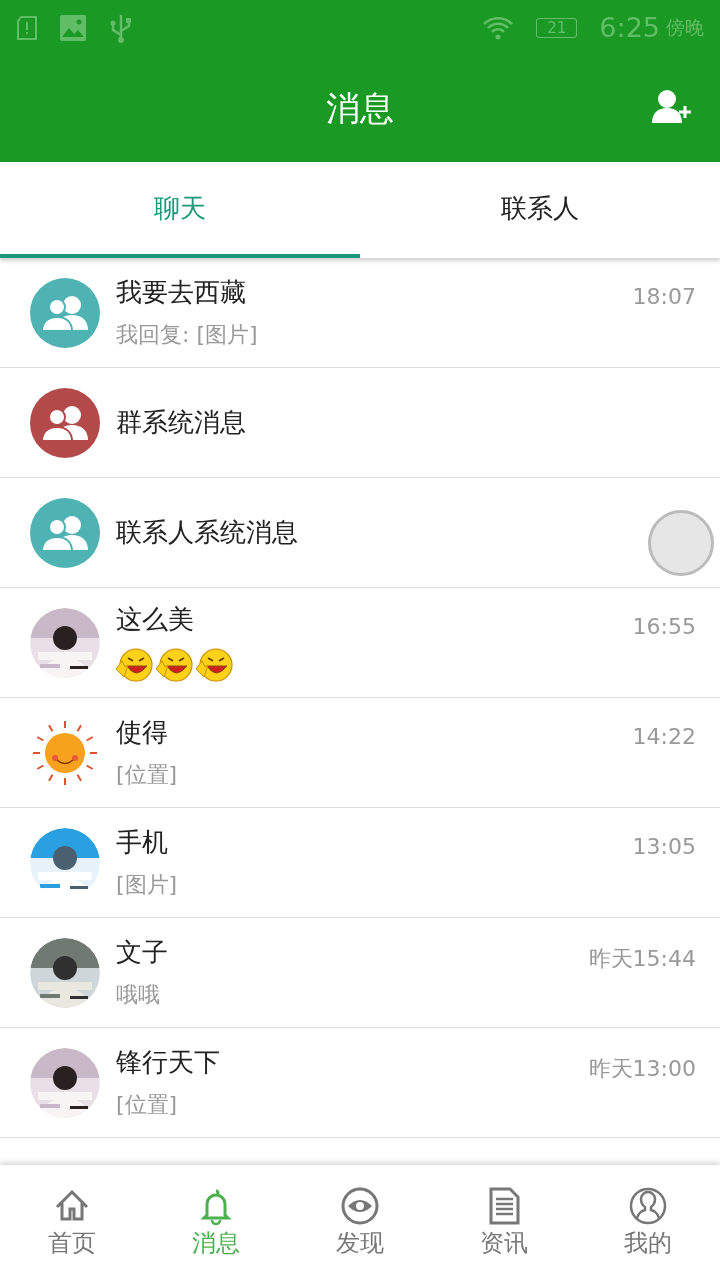 The height and width of the screenshot is (1280, 720). What do you see at coordinates (73, 27) in the screenshot?
I see `image-icon` at bounding box center [73, 27].